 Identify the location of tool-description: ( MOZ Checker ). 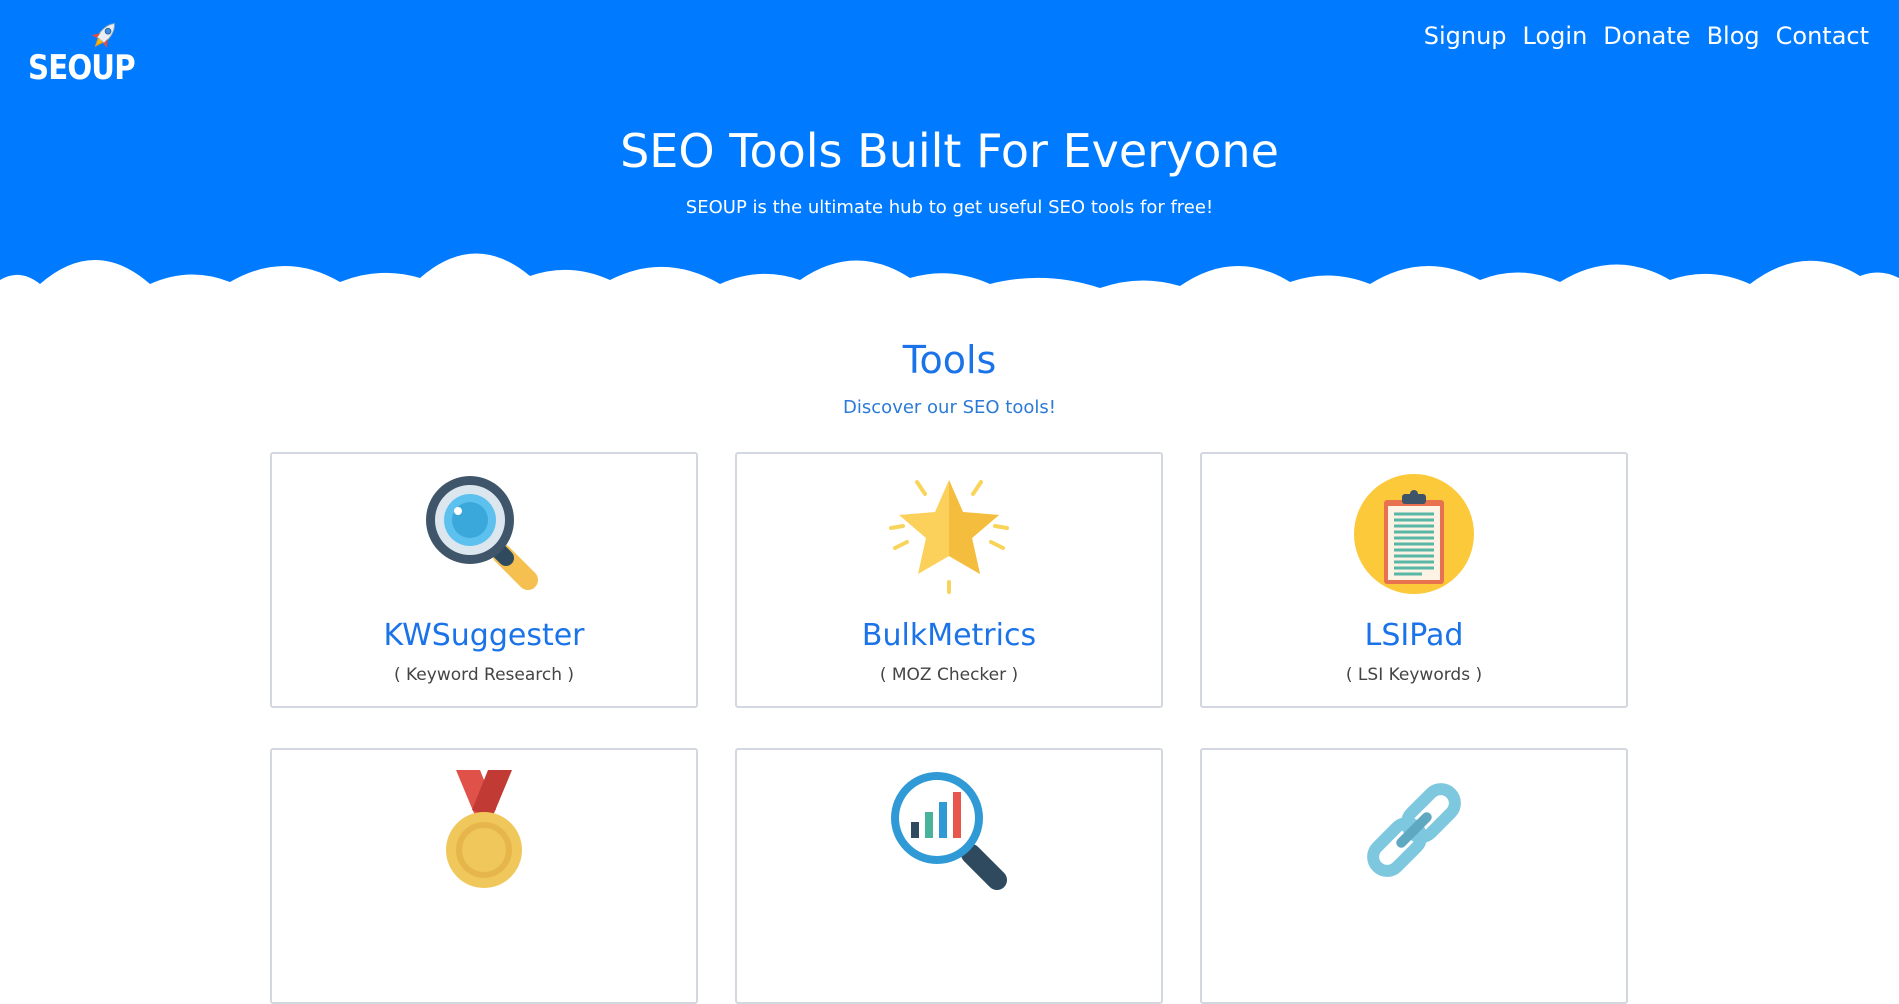
(949, 675).